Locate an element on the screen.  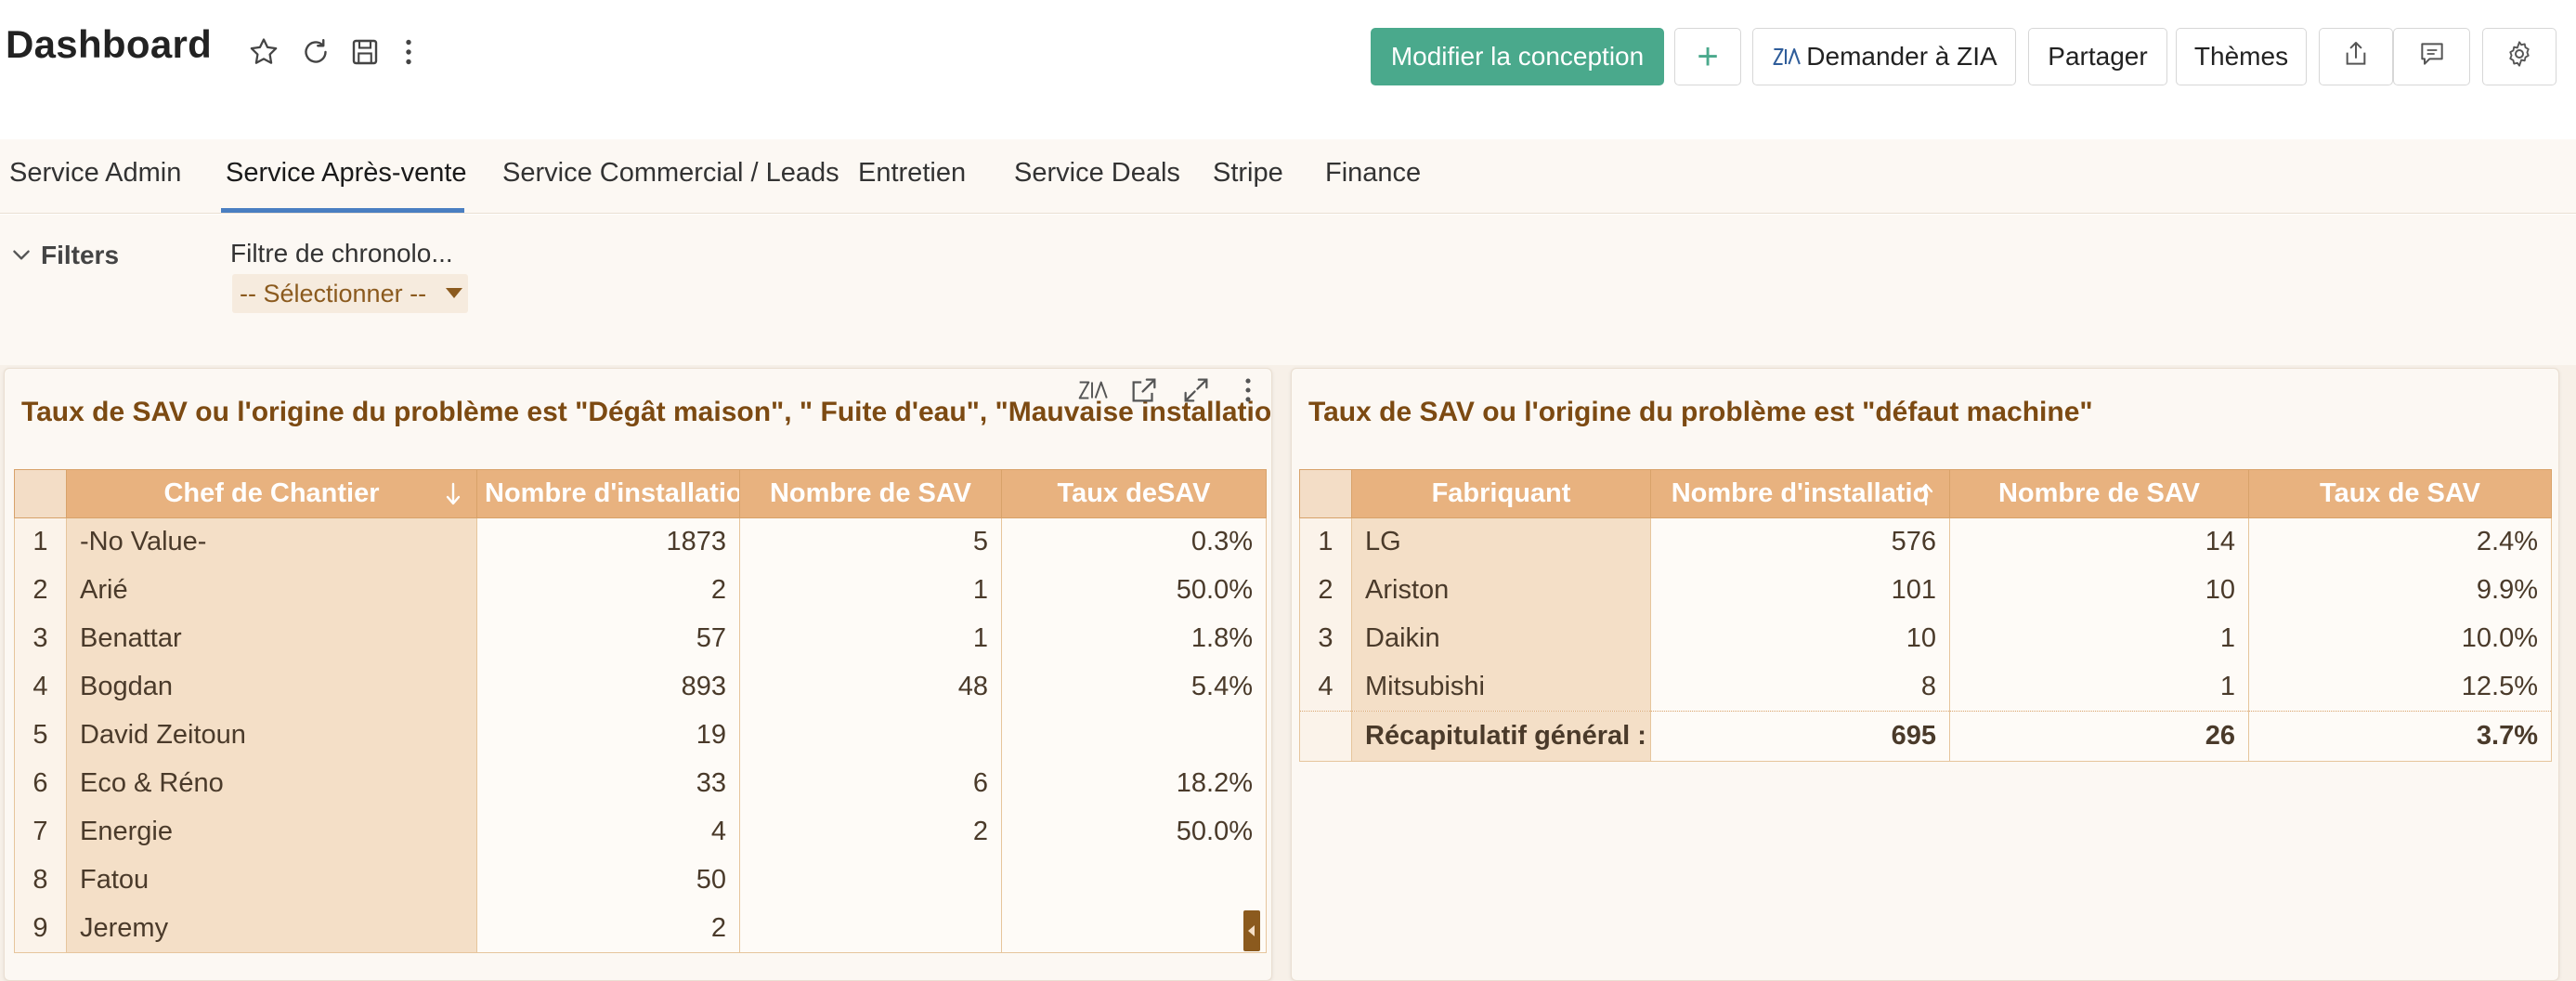
settings-button is located at coordinates (2519, 56).